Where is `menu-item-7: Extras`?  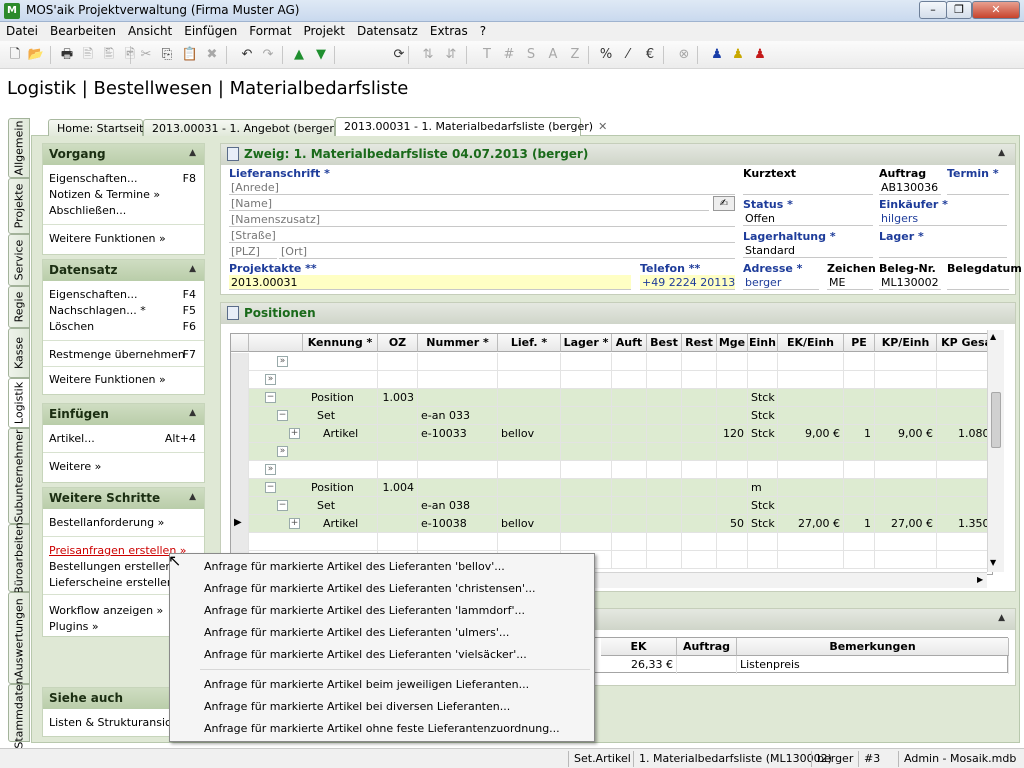 menu-item-7: Extras is located at coordinates (449, 31).